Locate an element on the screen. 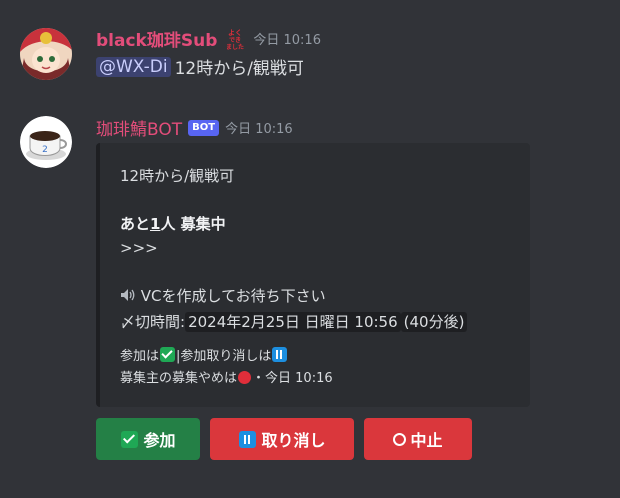 The height and width of the screenshot is (498, 620). embed-footer-line-1: 参加は |参加取り消しは is located at coordinates (204, 354).